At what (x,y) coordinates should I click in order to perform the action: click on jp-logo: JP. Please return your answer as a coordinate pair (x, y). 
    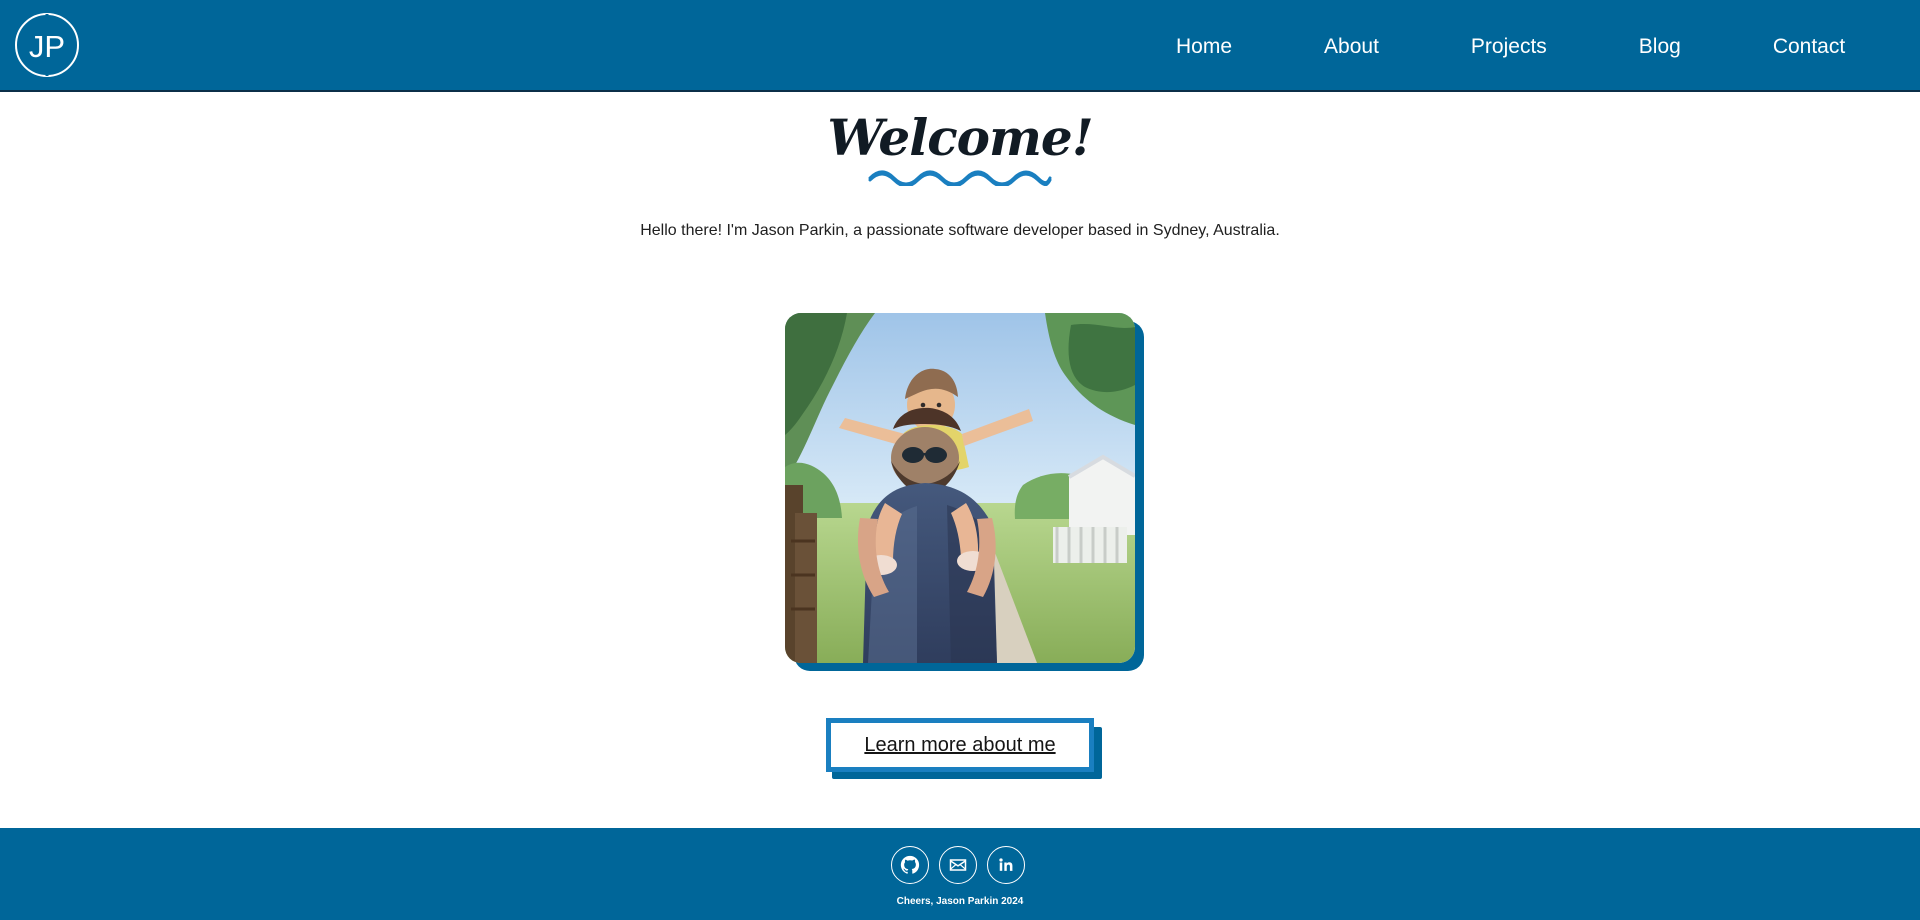
    Looking at the image, I should click on (47, 45).